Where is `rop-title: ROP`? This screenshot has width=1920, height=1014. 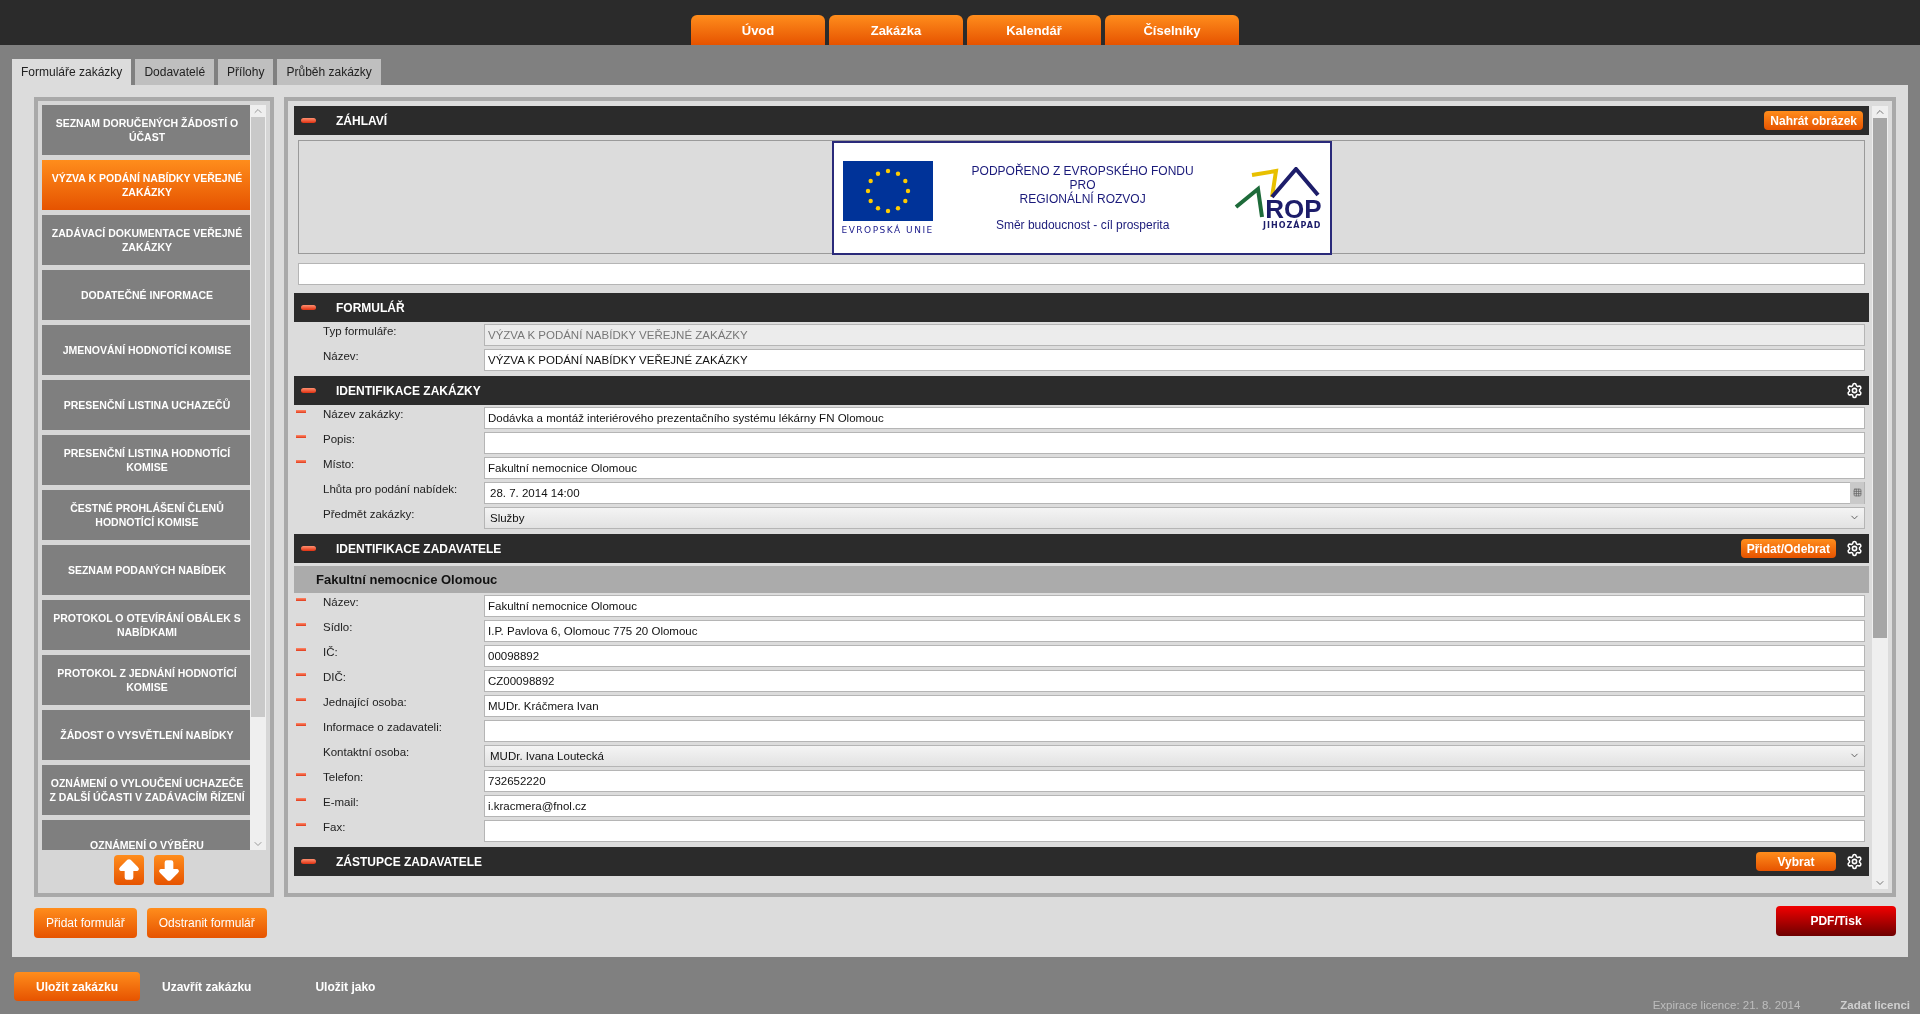
rop-title: ROP is located at coordinates (1293, 208).